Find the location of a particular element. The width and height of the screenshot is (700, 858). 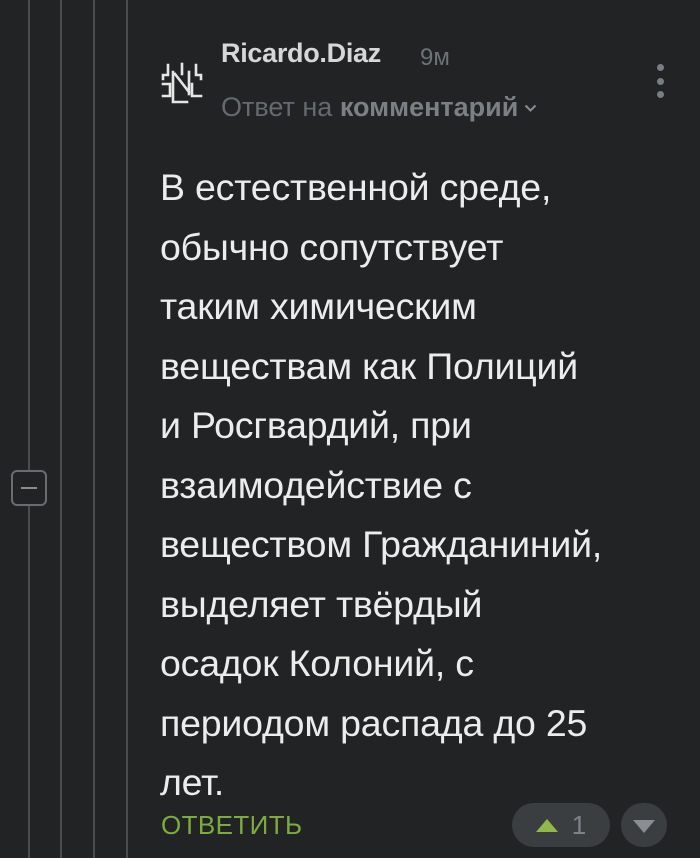

chevron-down-icon is located at coordinates (530, 108).